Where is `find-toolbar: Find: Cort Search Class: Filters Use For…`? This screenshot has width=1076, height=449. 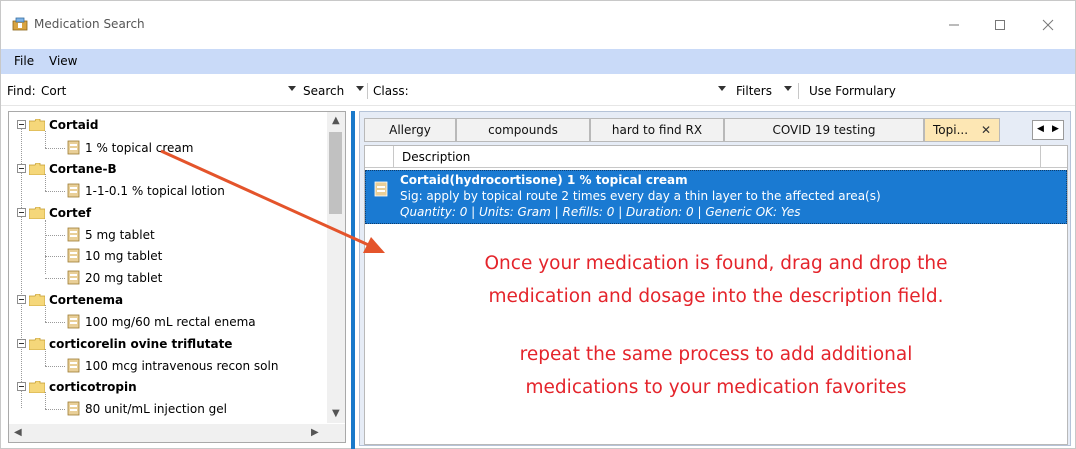 find-toolbar: Find: Cort Search Class: Filters Use For… is located at coordinates (538, 91).